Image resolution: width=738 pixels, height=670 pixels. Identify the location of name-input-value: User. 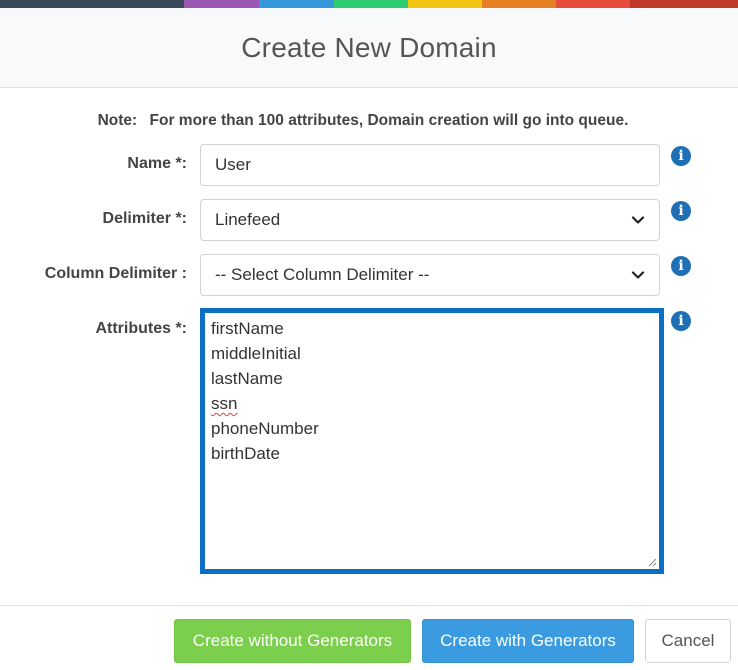
(233, 164).